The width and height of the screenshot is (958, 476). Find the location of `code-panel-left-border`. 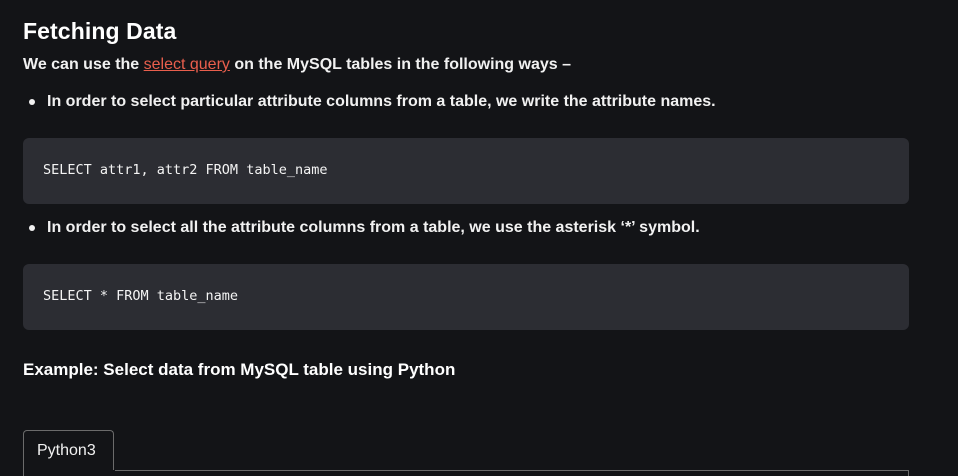

code-panel-left-border is located at coordinates (23, 473).